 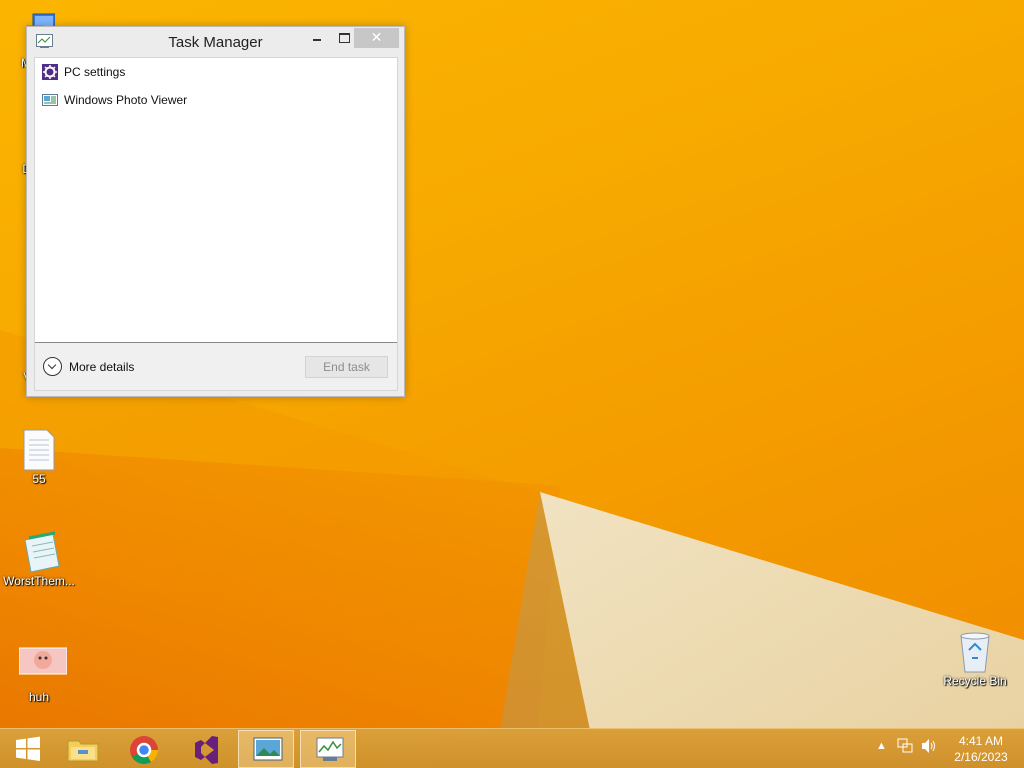 I want to click on visual-studio-icon, so click(x=205, y=749).